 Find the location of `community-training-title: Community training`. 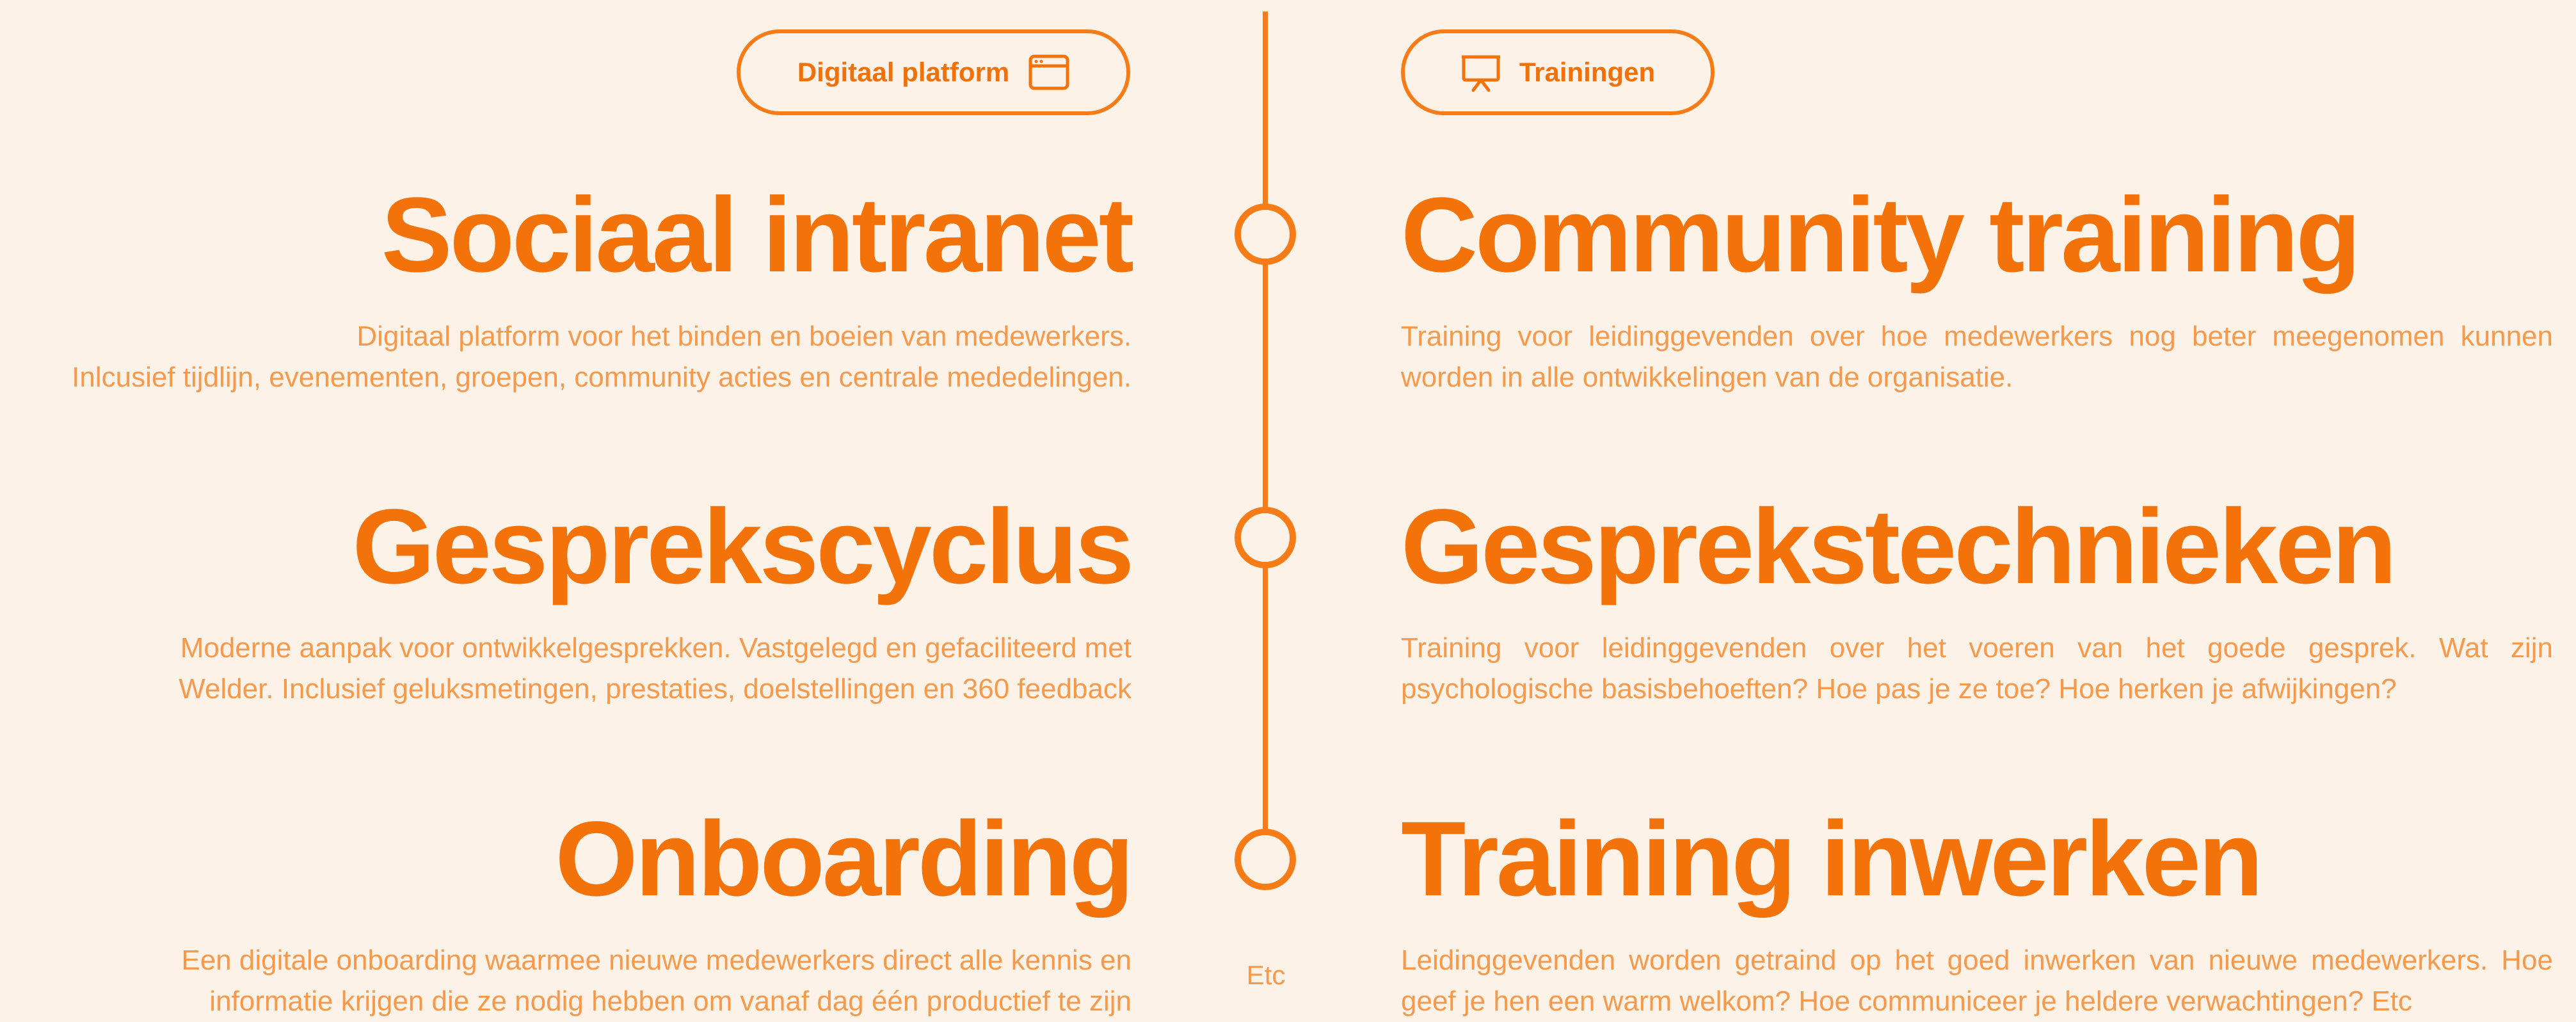

community-training-title: Community training is located at coordinates (1881, 235).